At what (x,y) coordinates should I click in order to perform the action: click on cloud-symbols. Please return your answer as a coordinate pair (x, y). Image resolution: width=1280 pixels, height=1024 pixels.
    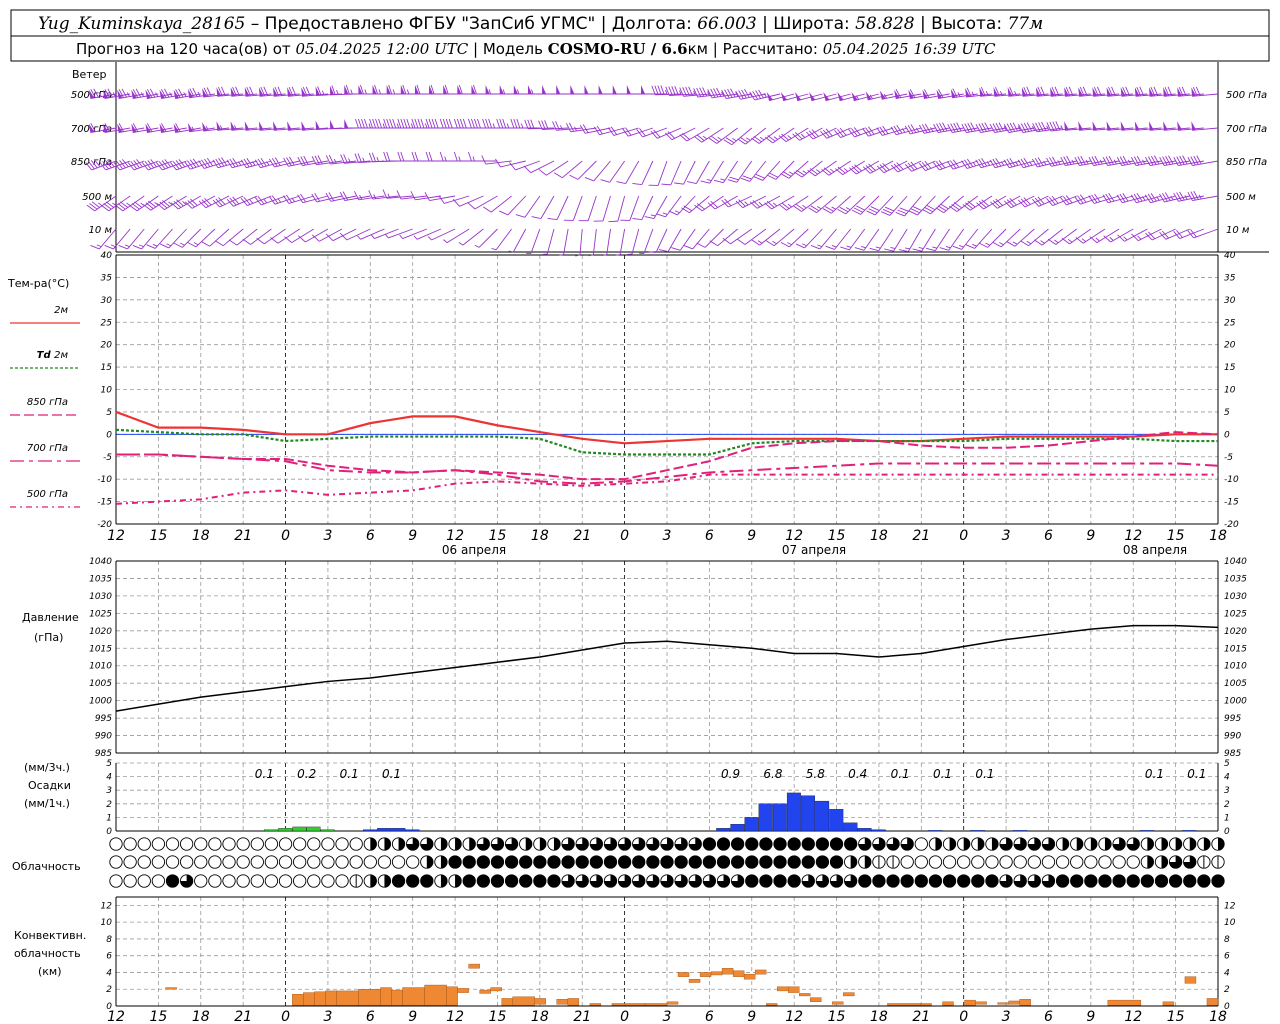
    Looking at the image, I should click on (667, 862).